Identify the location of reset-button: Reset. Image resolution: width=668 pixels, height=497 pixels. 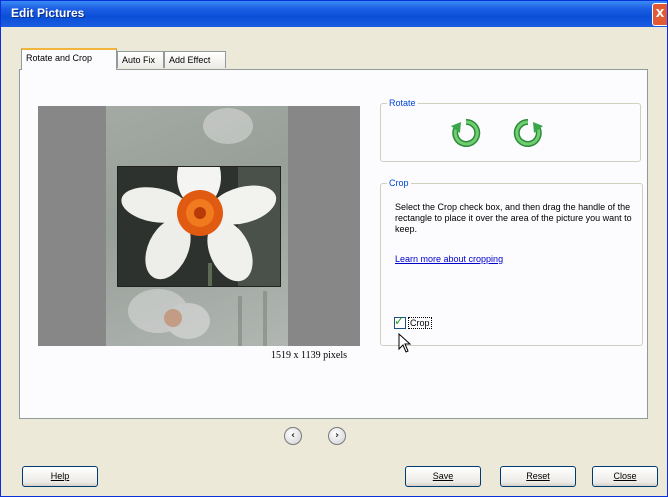
(538, 476).